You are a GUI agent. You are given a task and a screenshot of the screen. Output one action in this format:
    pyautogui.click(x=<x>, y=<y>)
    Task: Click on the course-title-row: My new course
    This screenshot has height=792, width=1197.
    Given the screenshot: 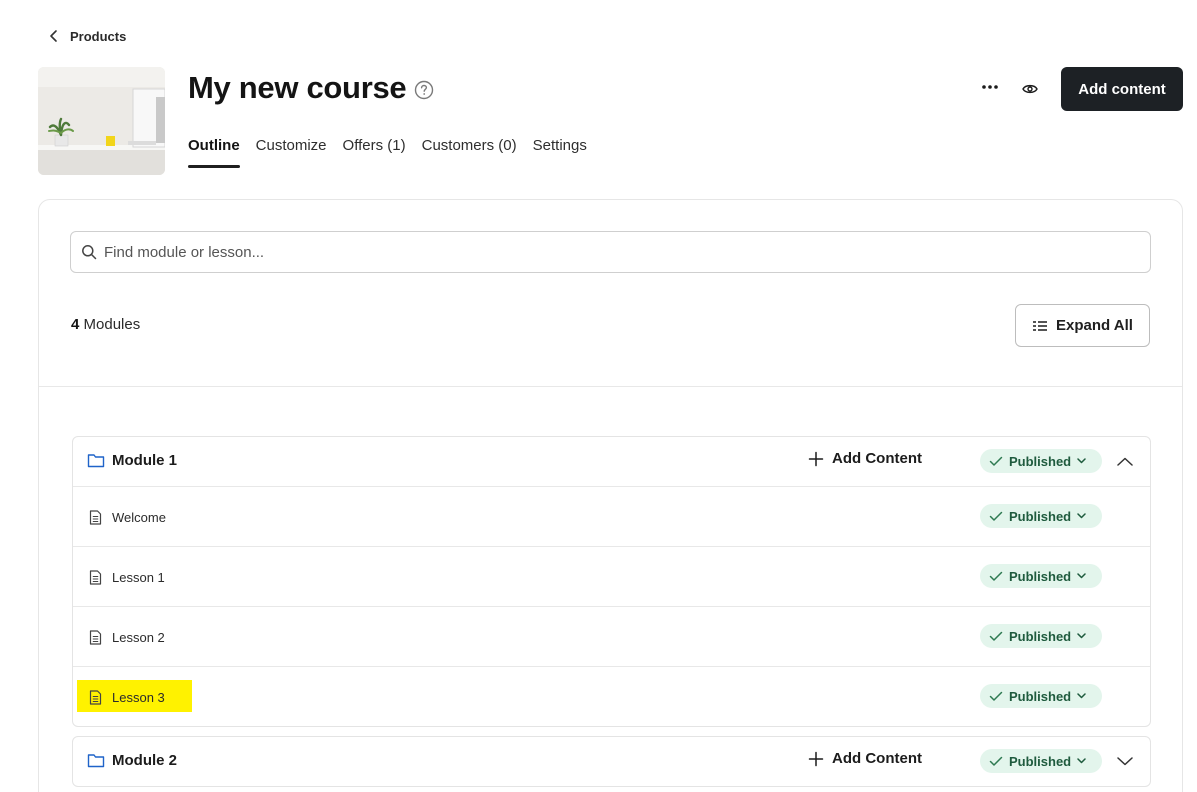 What is the action you would take?
    pyautogui.click(x=311, y=88)
    